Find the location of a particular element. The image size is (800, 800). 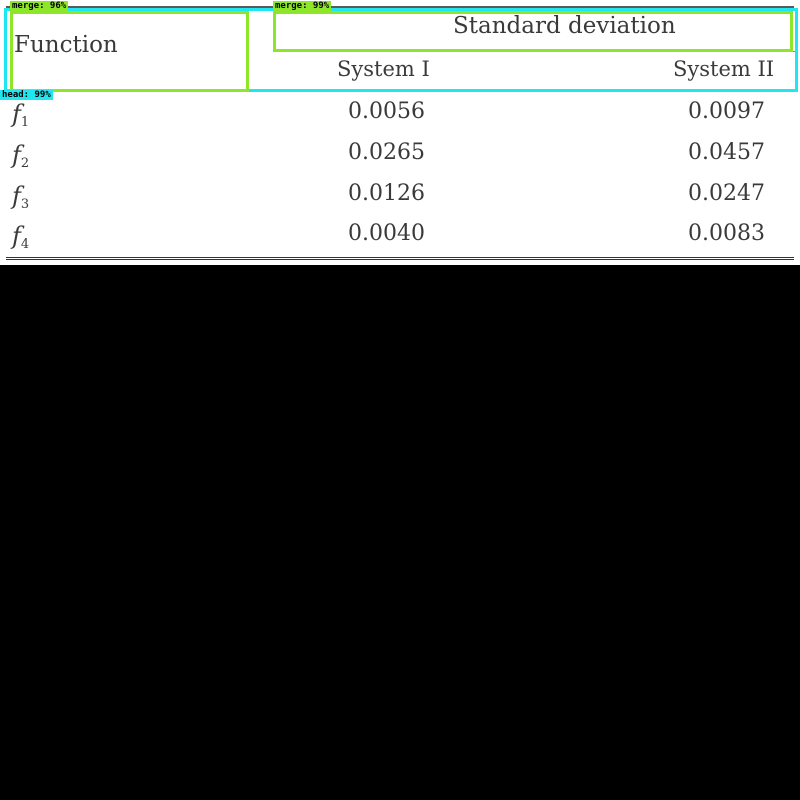

header-system-1: System I is located at coordinates (383, 69).